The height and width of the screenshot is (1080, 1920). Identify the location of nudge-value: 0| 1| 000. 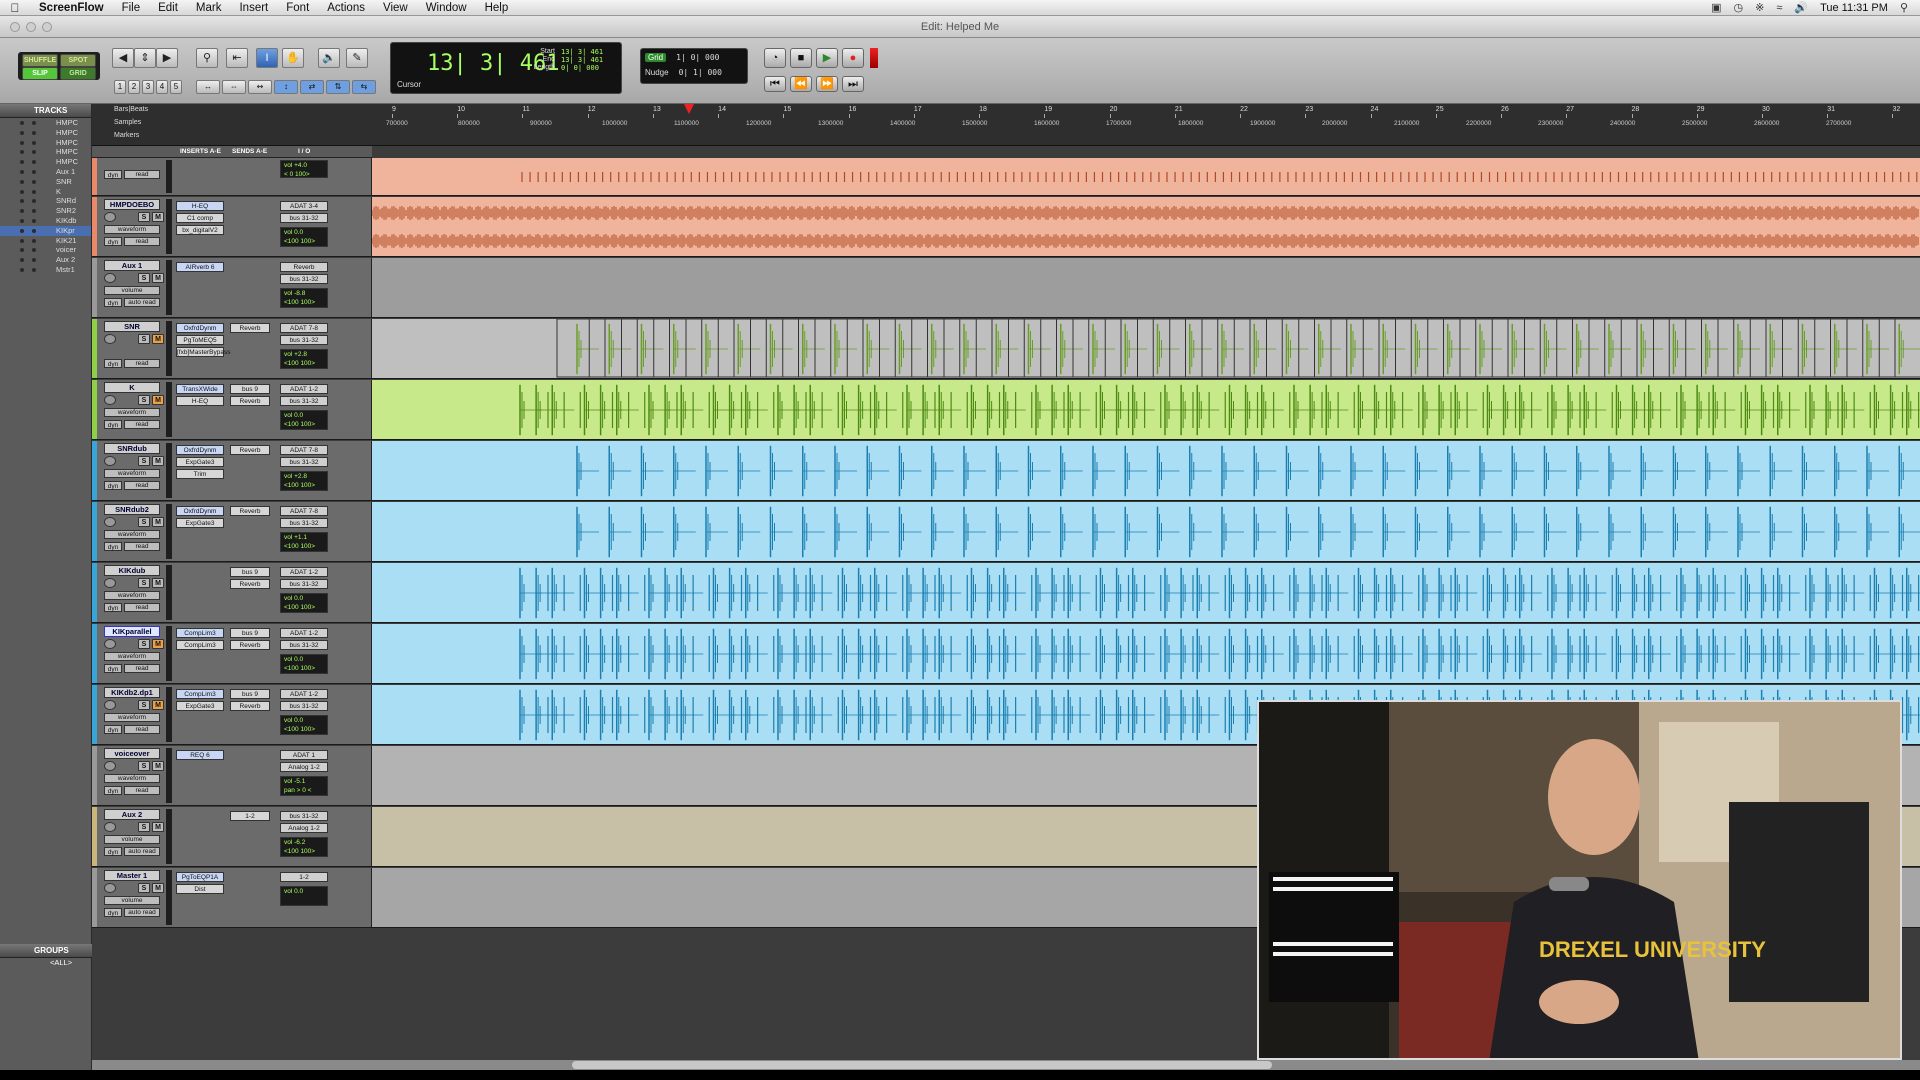
(700, 72).